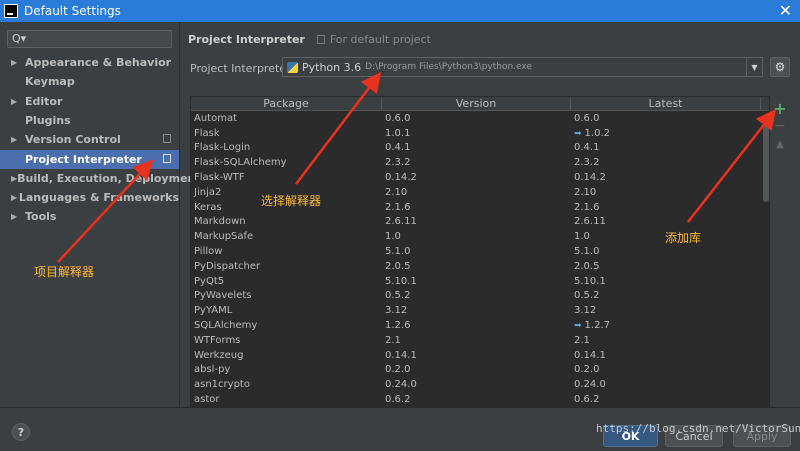  I want to click on latest-version: 2.6.11, so click(590, 222).